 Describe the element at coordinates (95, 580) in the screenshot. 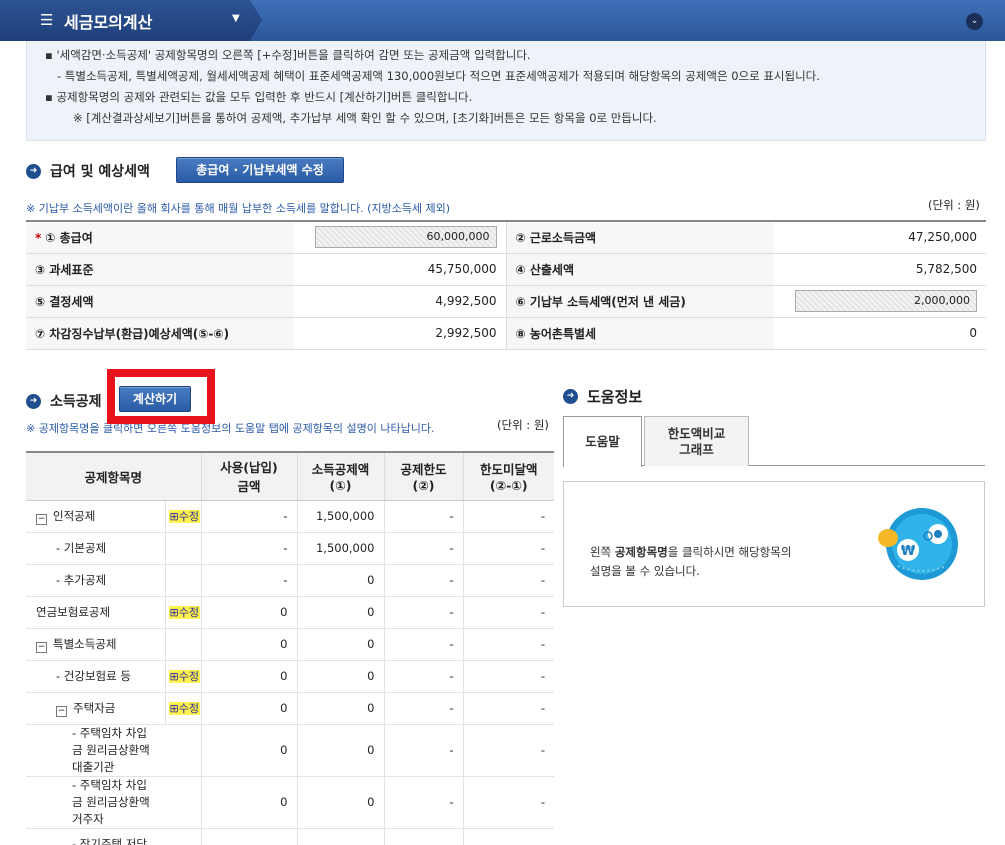

I see `deduction-item-additional: - 추가공제` at that location.